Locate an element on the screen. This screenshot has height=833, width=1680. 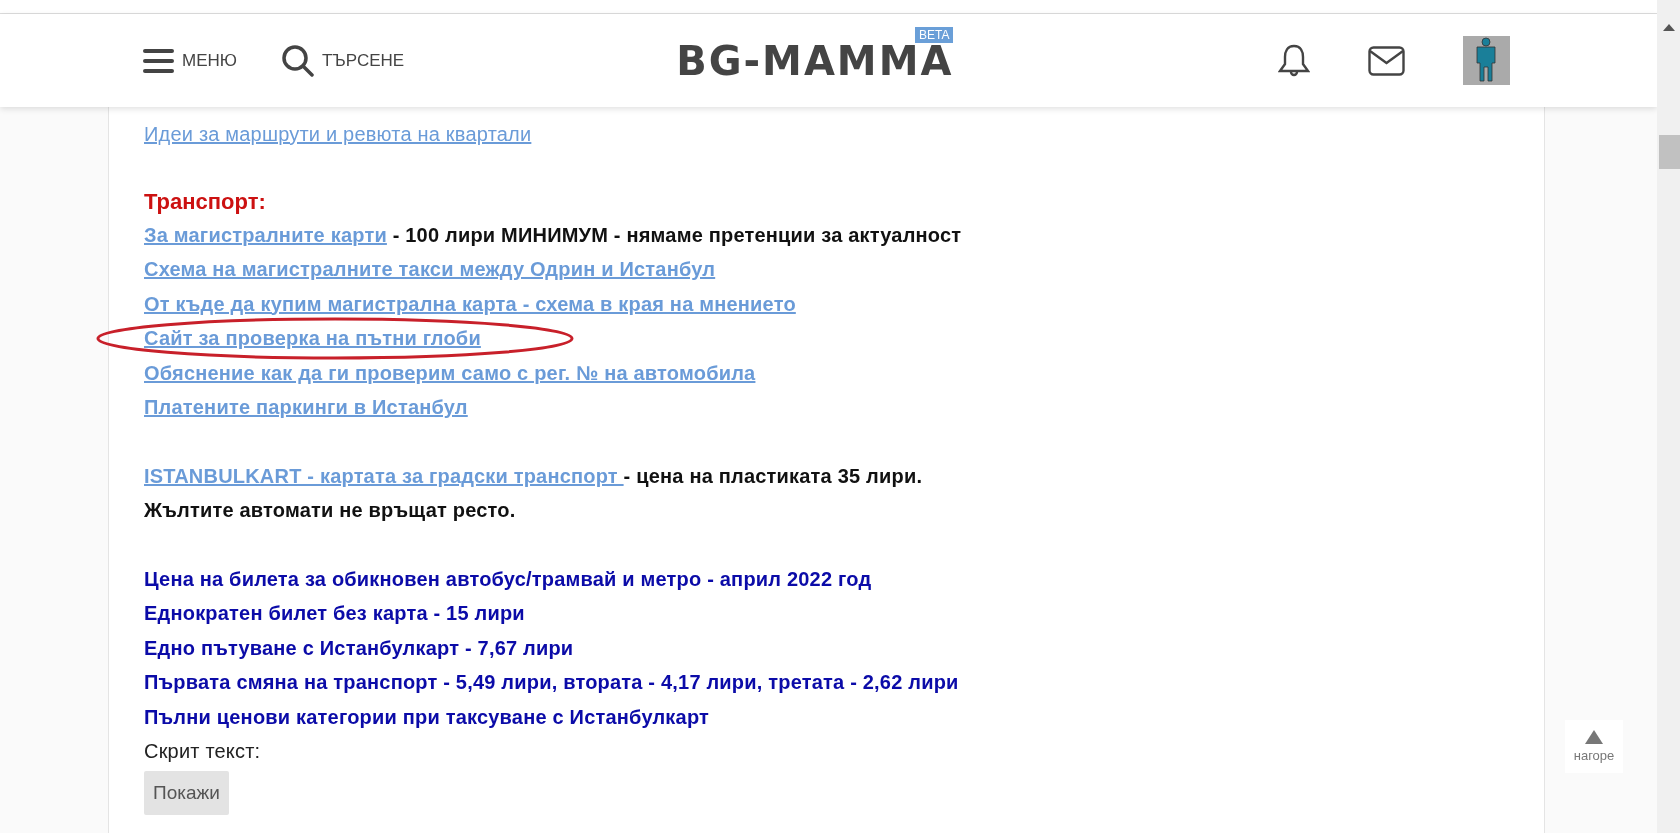
menu-button: МЕНЮ is located at coordinates (190, 60).